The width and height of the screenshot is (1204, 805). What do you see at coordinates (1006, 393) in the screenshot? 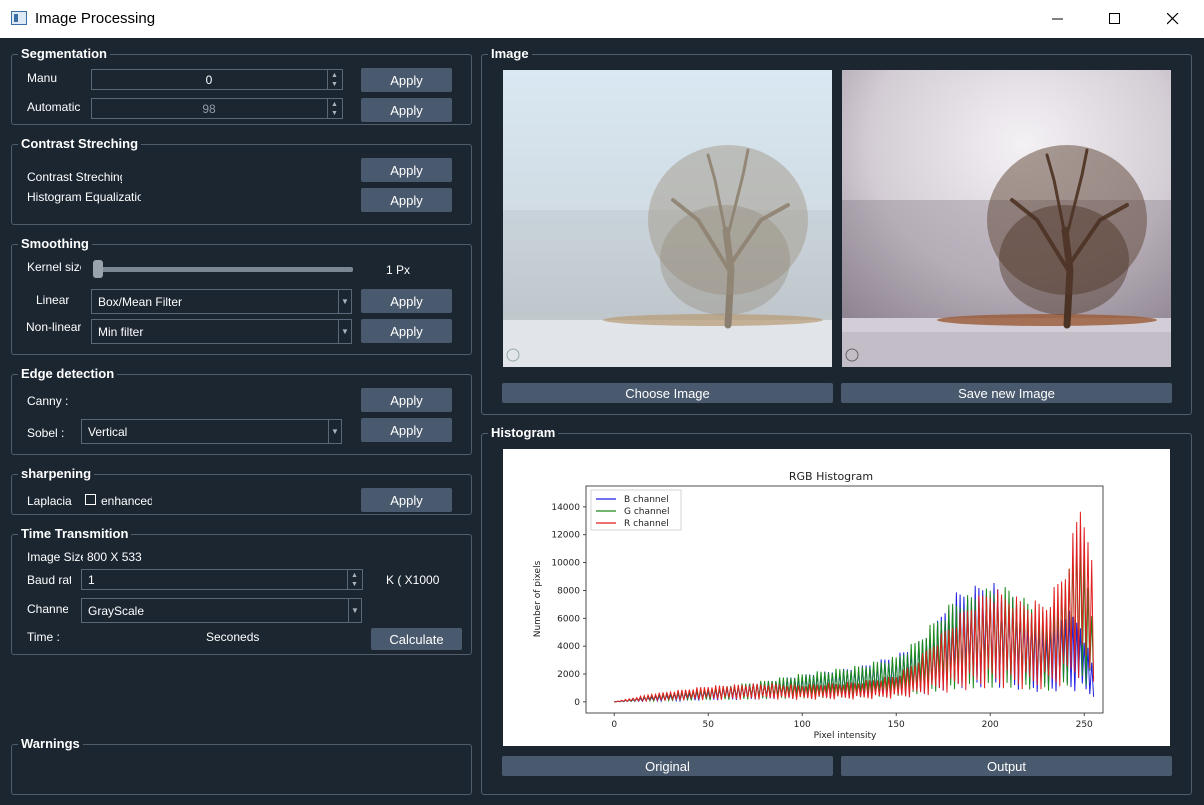
I see `save-image-button: Save new Image` at bounding box center [1006, 393].